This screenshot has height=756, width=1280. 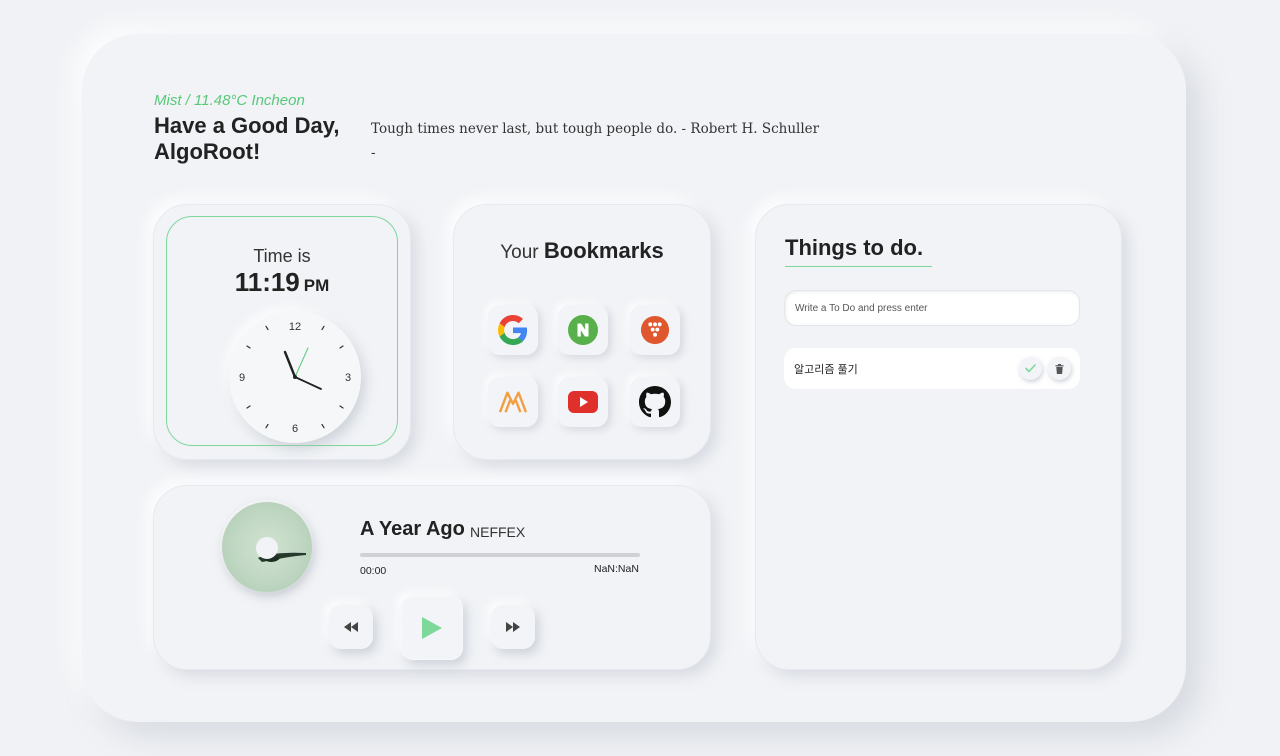 I want to click on trash-icon, so click(x=1059, y=368).